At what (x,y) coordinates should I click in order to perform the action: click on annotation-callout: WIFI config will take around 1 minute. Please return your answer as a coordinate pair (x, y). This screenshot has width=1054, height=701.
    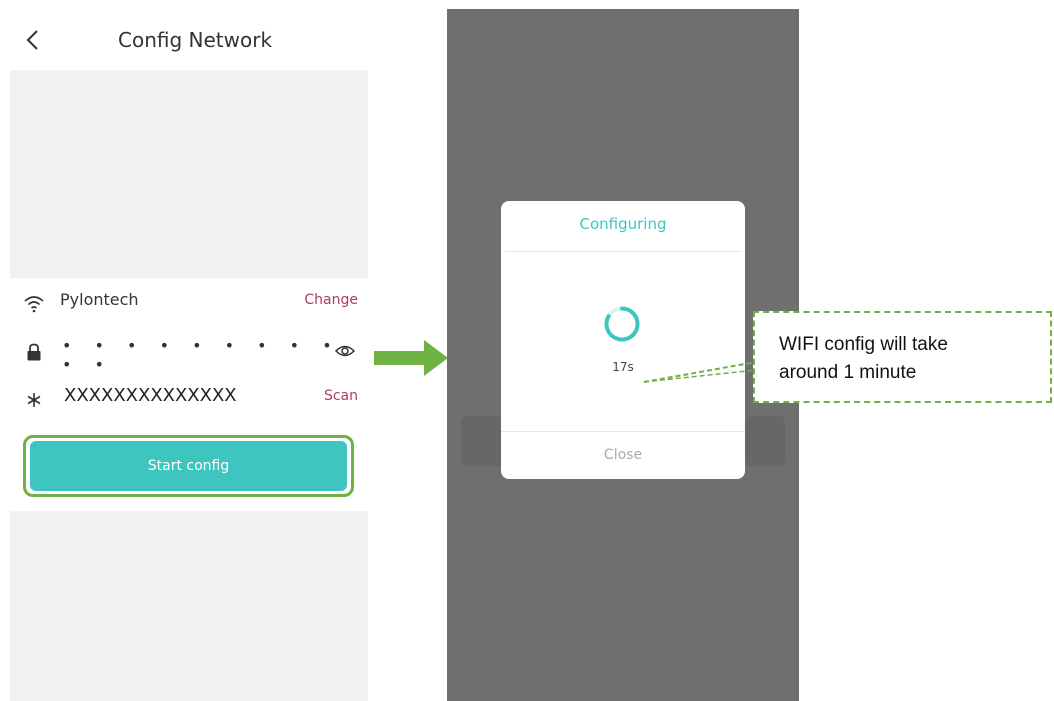
    Looking at the image, I should click on (902, 357).